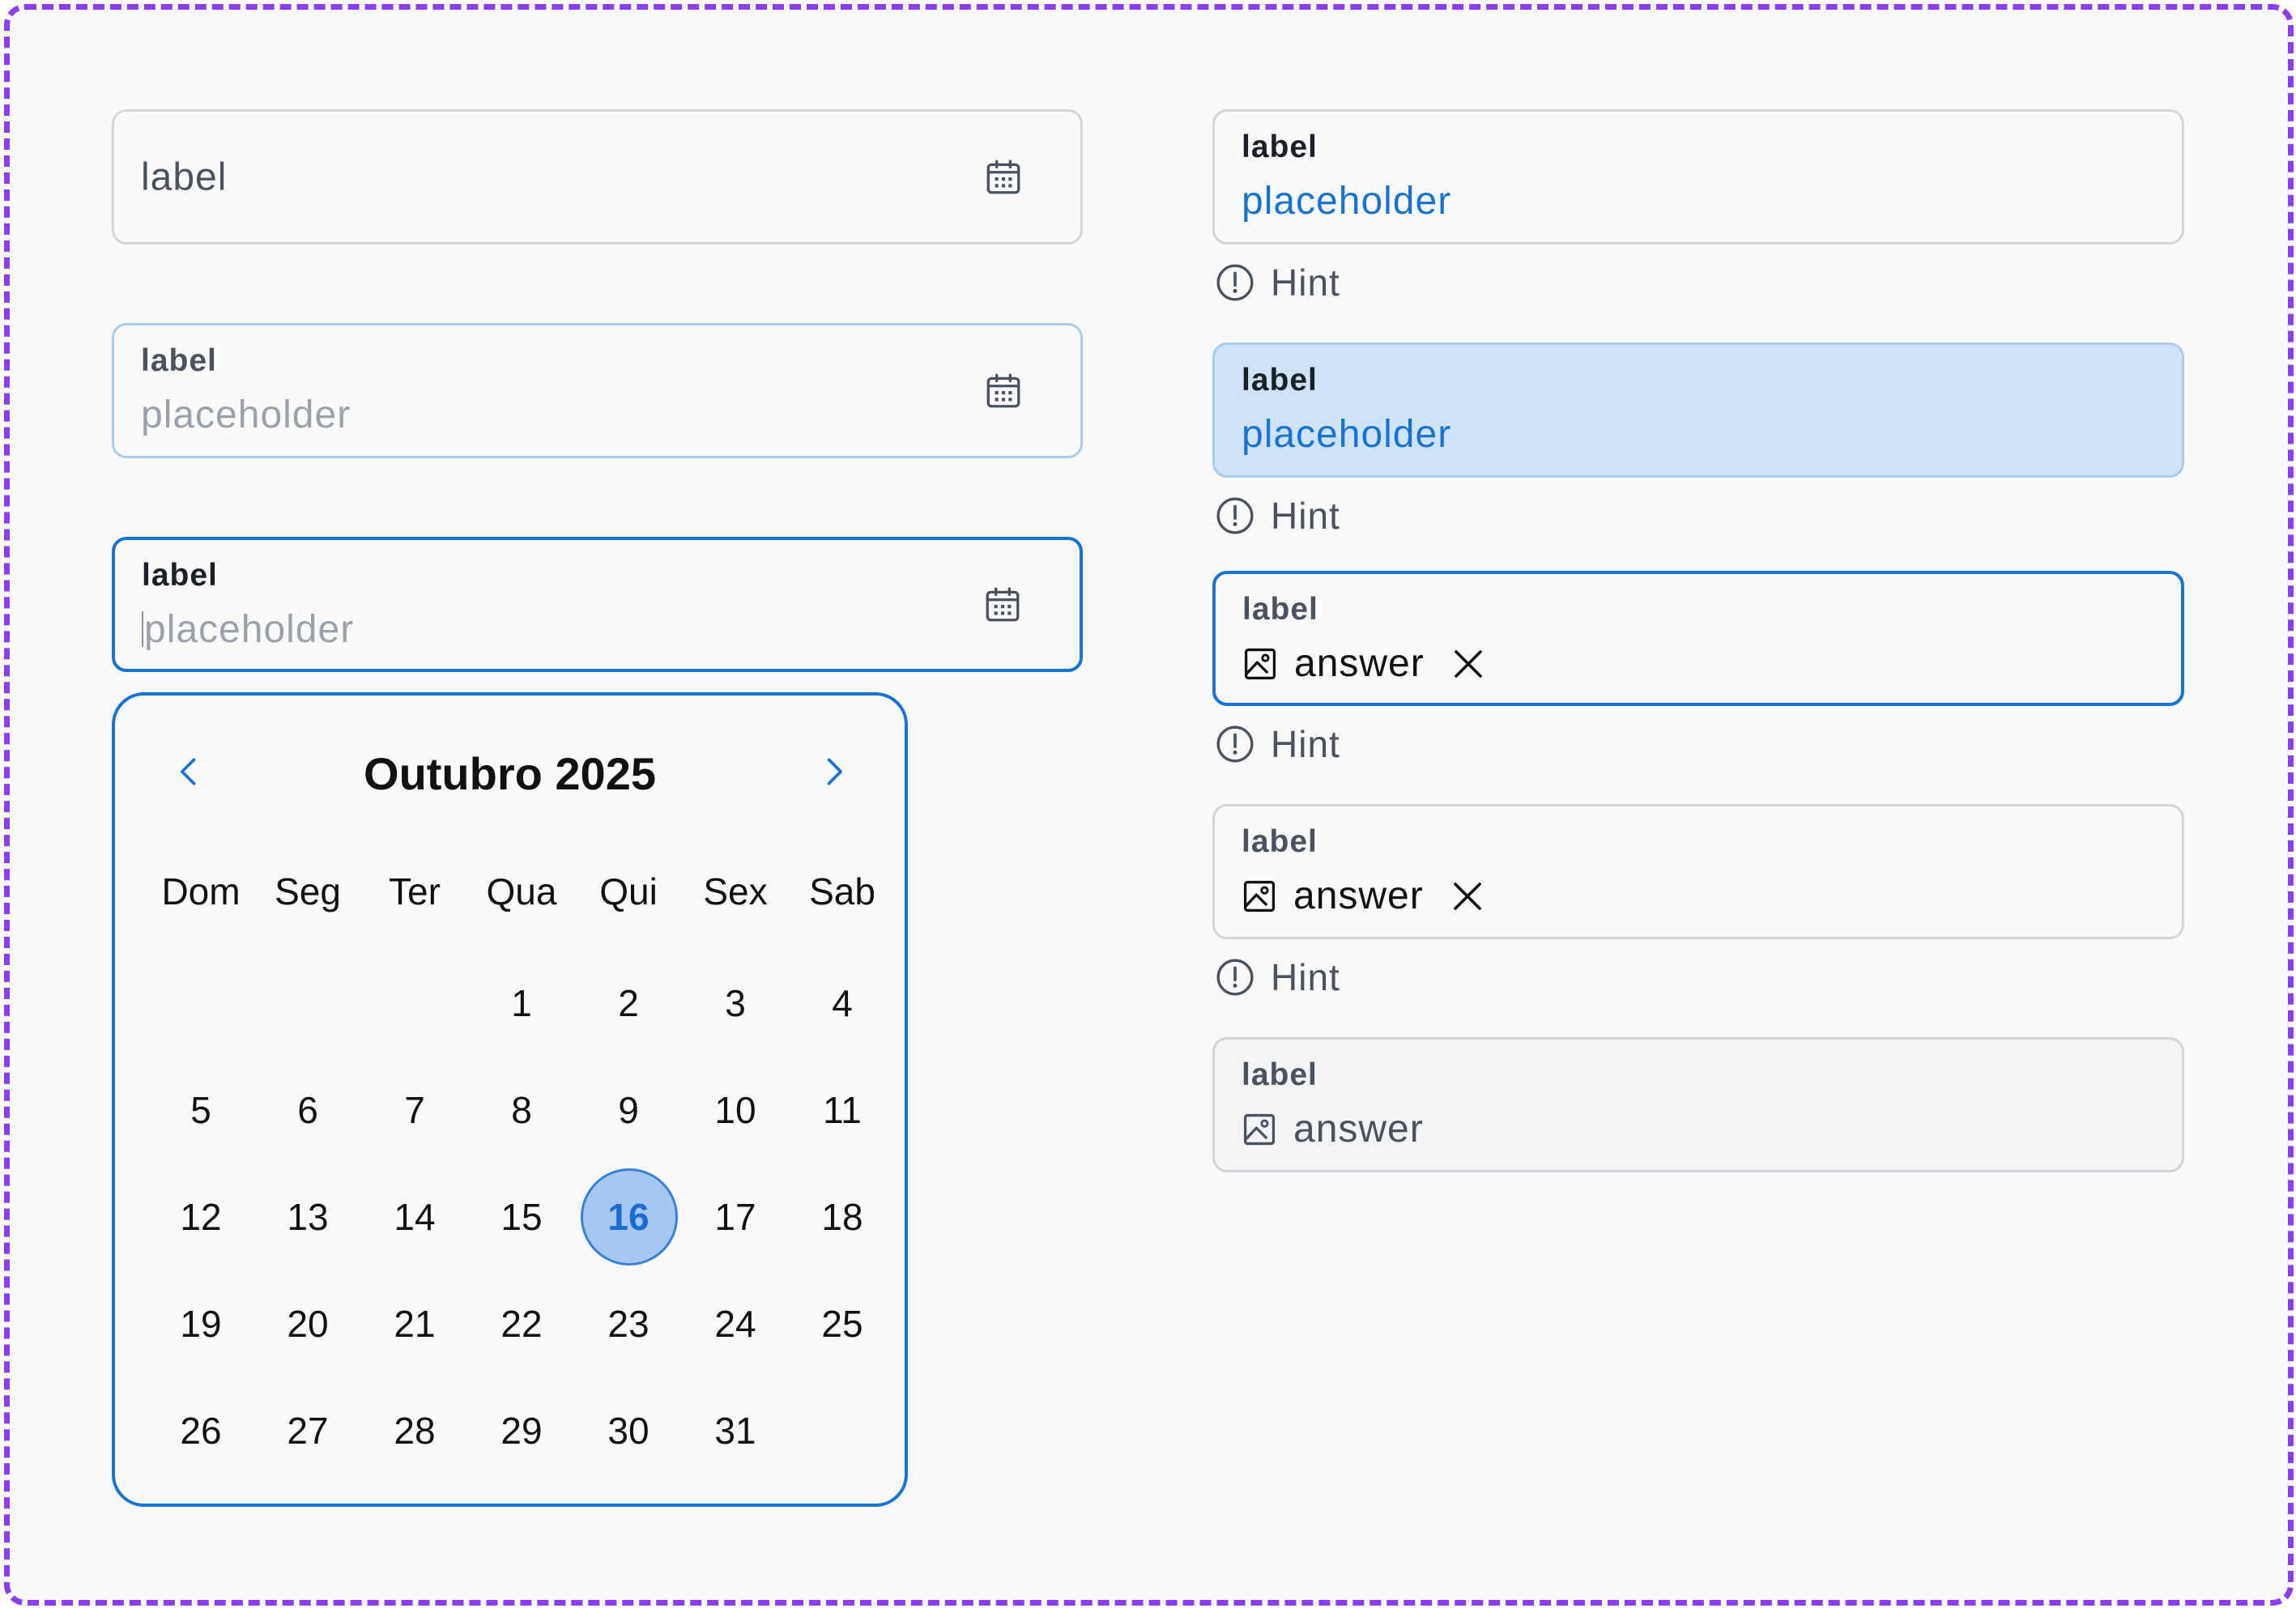 Image resolution: width=2296 pixels, height=1608 pixels. What do you see at coordinates (201, 1430) in the screenshot?
I see `calendar-day: 26` at bounding box center [201, 1430].